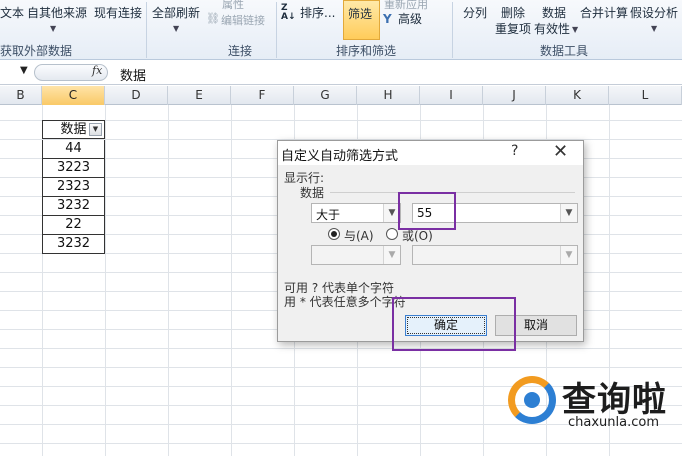 Image resolution: width=682 pixels, height=456 pixels. Describe the element at coordinates (57, 13) in the screenshot. I see `from-other-sources-button: 自其他来源` at that location.